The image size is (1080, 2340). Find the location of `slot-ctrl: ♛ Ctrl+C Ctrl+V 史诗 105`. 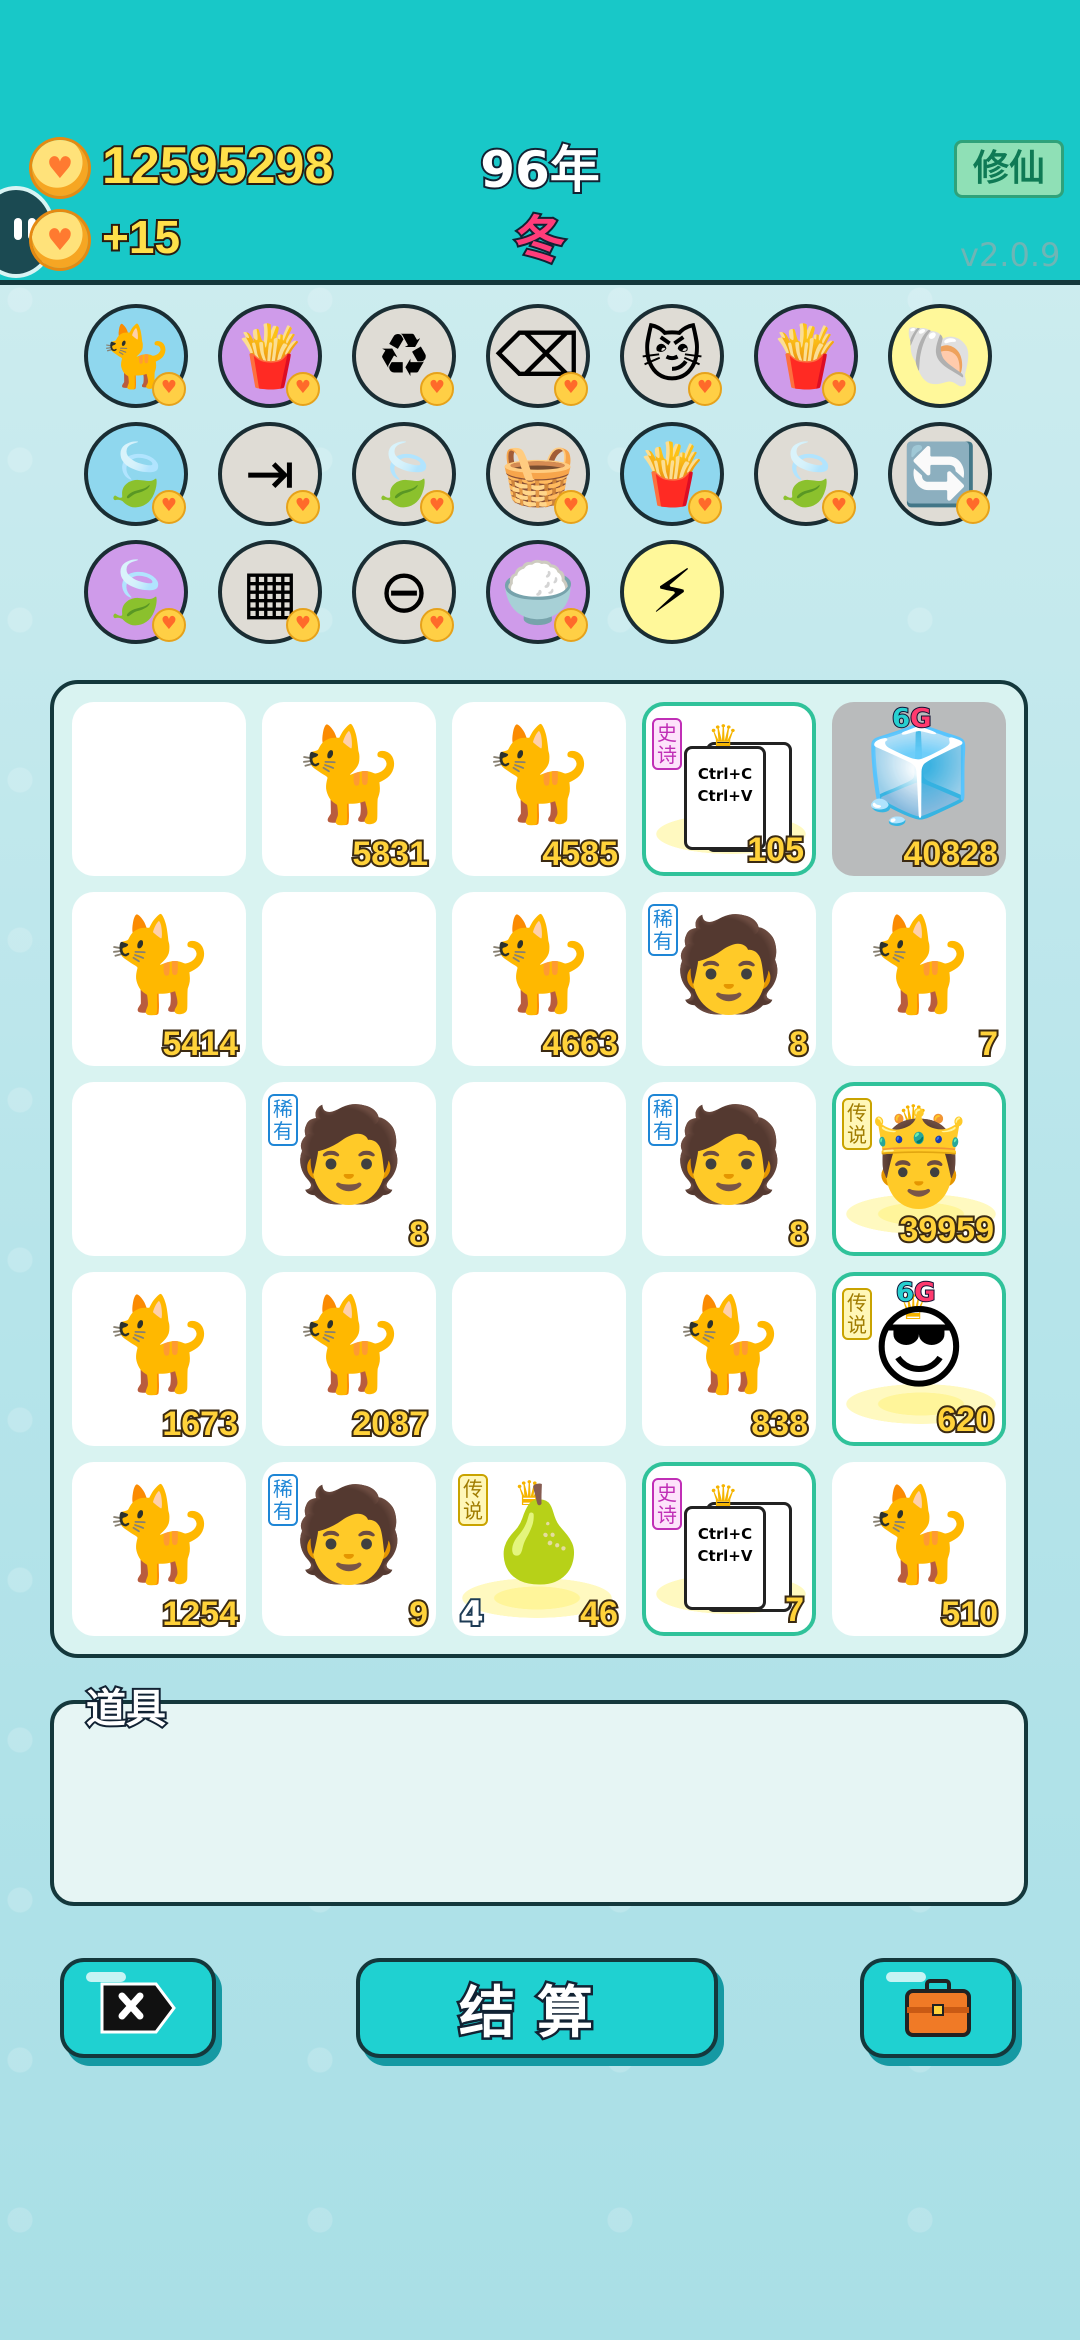

slot-ctrl: ♛ Ctrl+C Ctrl+V 史诗 105 is located at coordinates (729, 789).